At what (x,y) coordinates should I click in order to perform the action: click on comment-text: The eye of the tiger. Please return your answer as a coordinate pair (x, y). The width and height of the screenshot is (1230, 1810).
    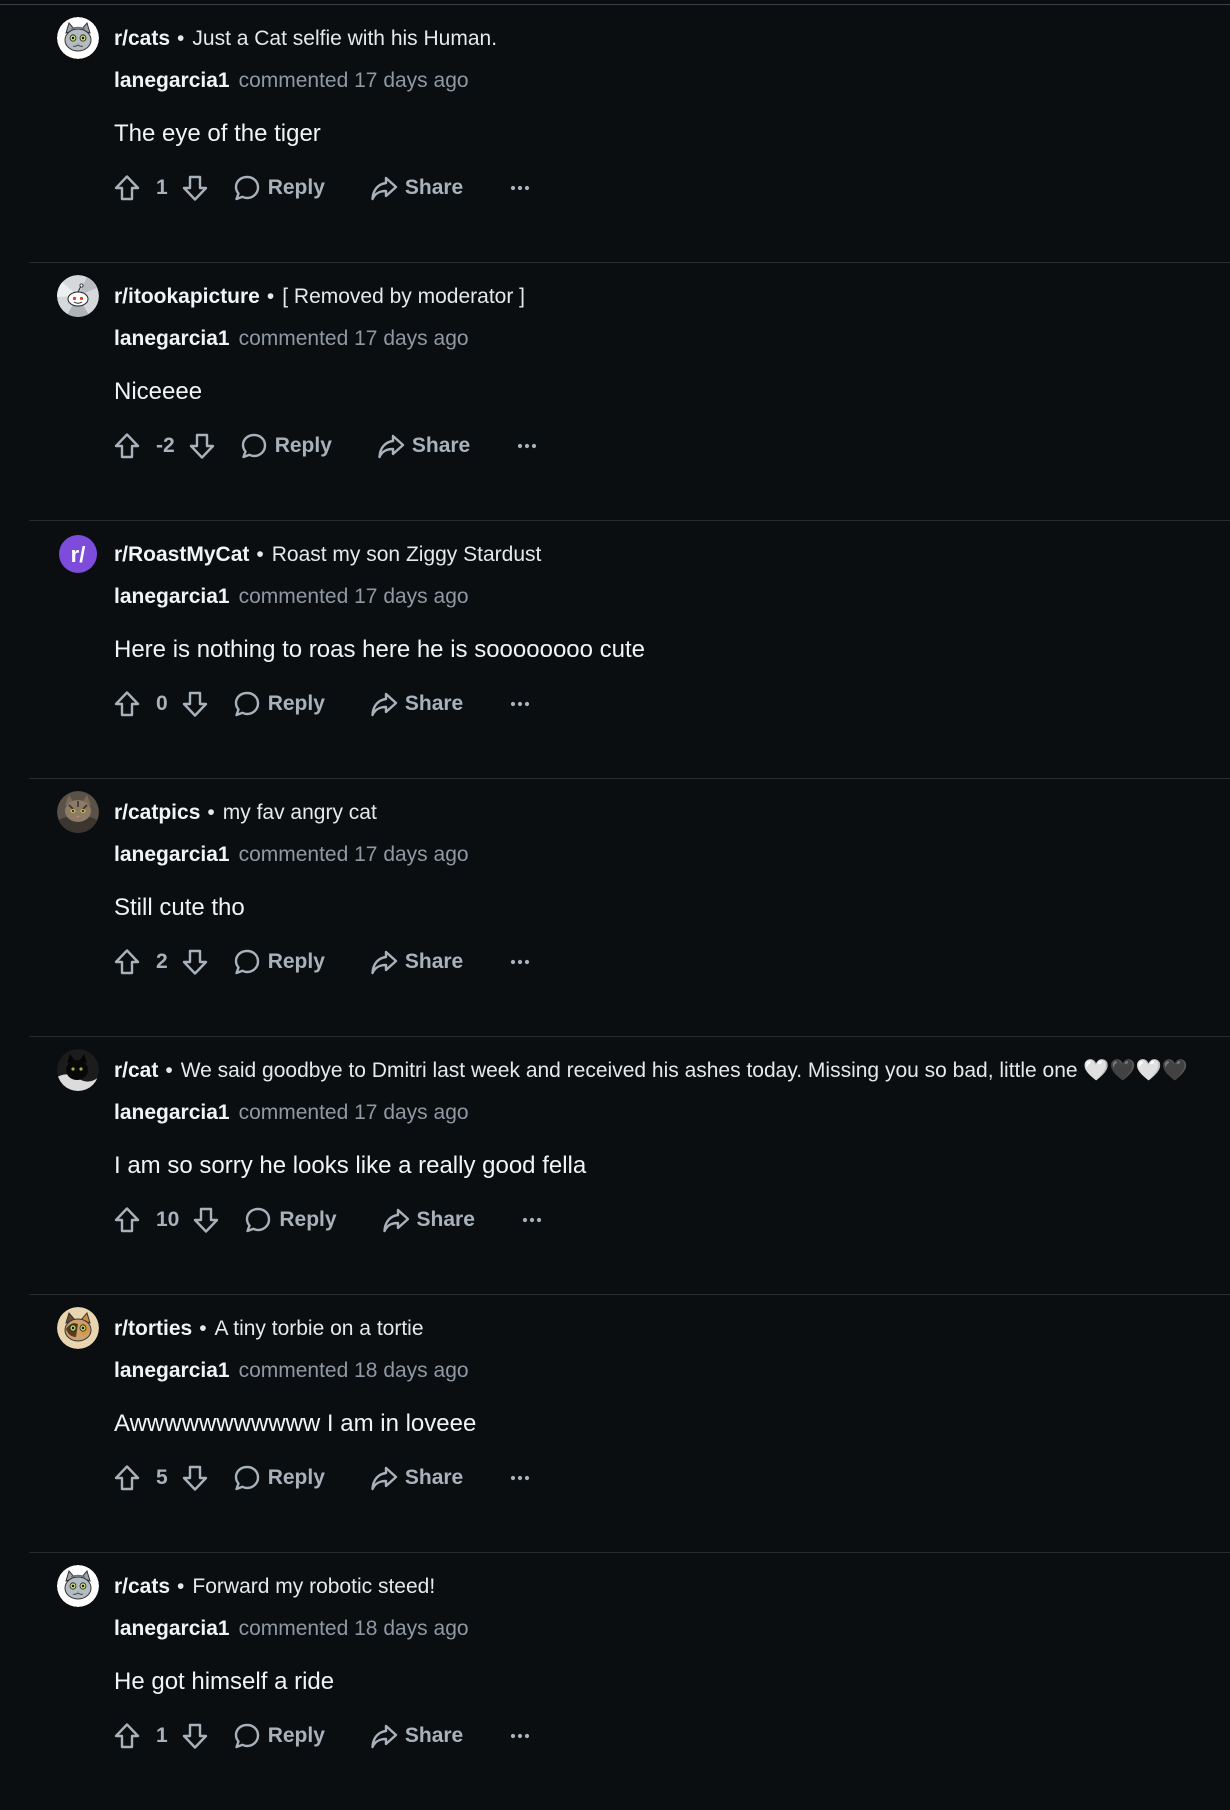
    Looking at the image, I should click on (217, 133).